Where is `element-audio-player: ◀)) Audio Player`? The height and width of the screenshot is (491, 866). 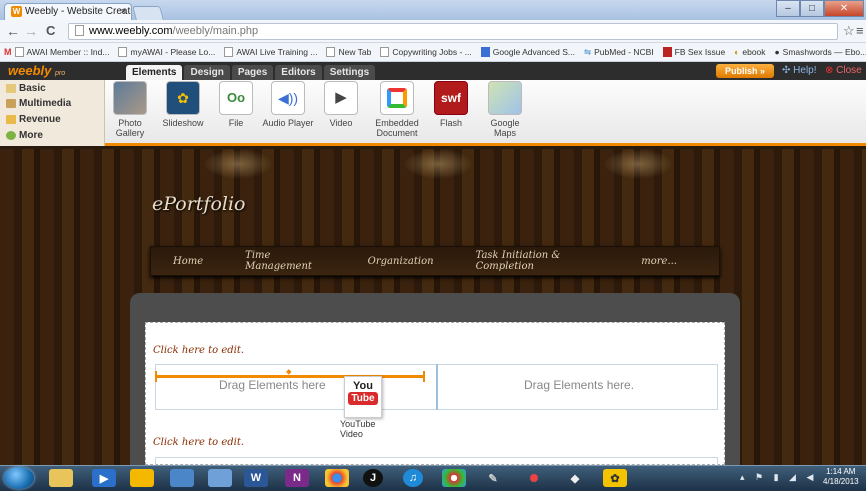
element-audio-player: ◀)) Audio Player is located at coordinates (288, 104).